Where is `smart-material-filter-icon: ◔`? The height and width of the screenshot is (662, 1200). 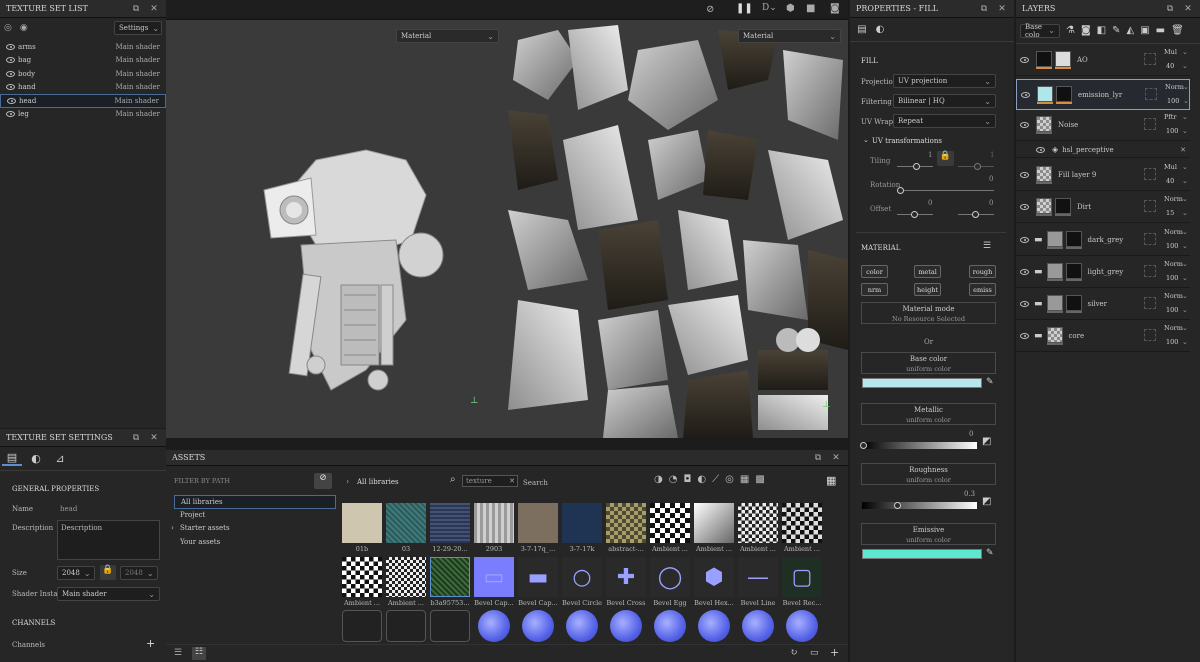 smart-material-filter-icon: ◔ is located at coordinates (676, 479).